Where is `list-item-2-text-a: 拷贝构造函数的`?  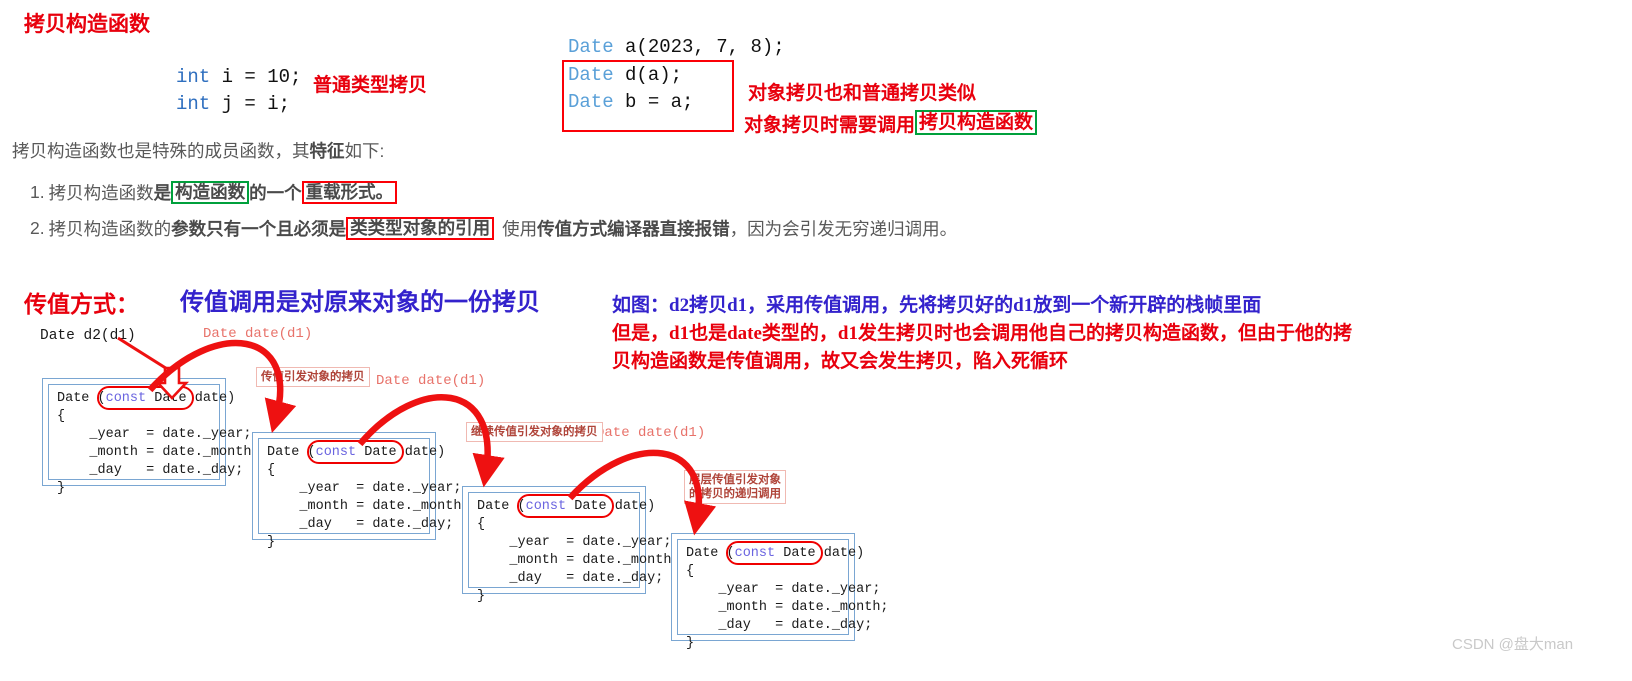 list-item-2-text-a: 拷贝构造函数的 is located at coordinates (110, 229).